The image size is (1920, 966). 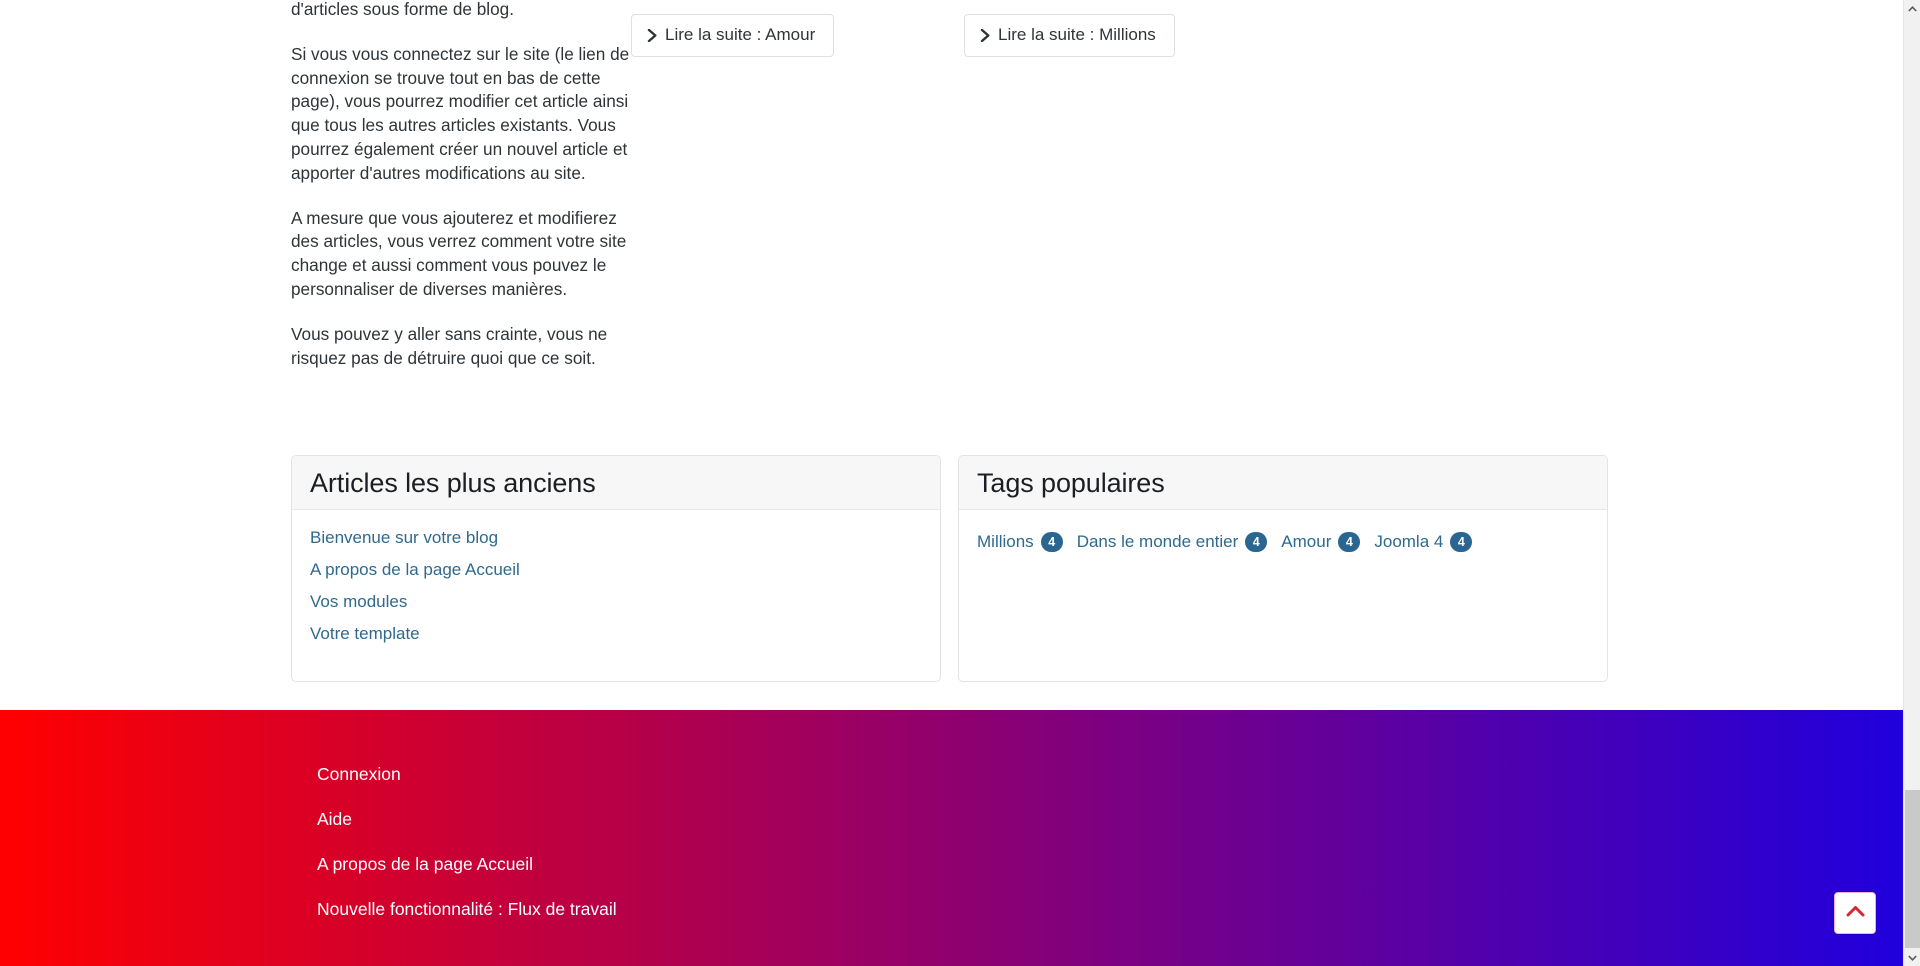 I want to click on older-article-link-3: Vos modules, so click(x=358, y=601).